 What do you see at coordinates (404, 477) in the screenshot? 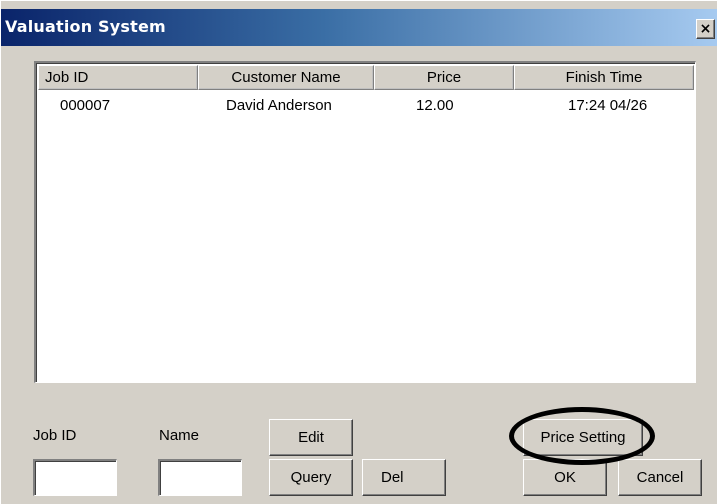
I see `del-button: Del` at bounding box center [404, 477].